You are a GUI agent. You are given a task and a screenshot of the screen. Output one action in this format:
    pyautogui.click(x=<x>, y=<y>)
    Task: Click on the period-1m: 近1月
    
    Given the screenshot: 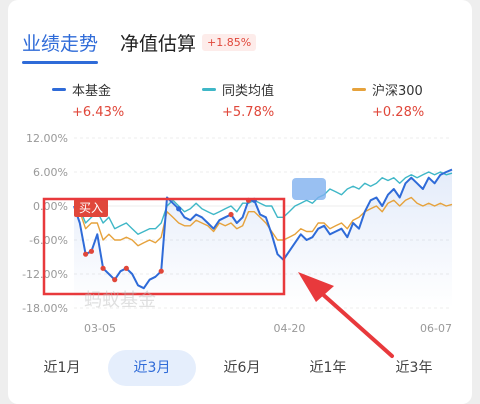 What is the action you would take?
    pyautogui.click(x=62, y=368)
    